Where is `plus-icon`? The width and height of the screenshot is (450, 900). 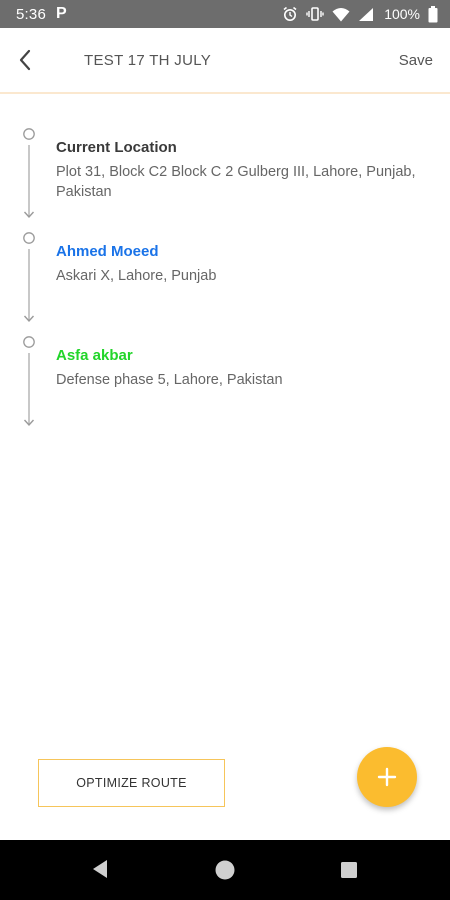
plus-icon is located at coordinates (387, 777).